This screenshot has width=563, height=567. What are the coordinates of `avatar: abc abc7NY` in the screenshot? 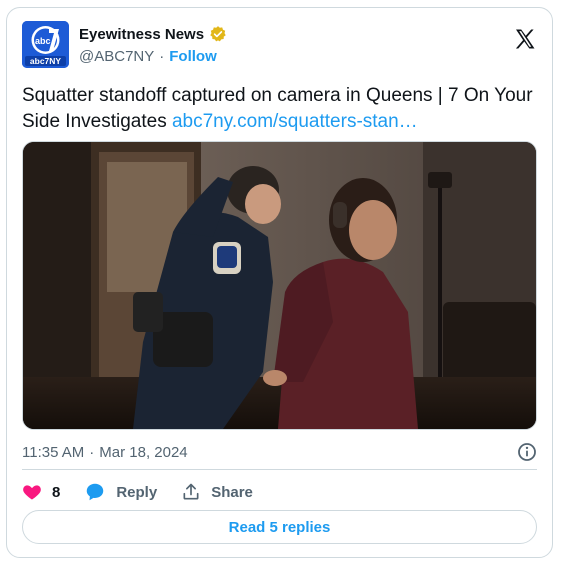 It's located at (45, 44).